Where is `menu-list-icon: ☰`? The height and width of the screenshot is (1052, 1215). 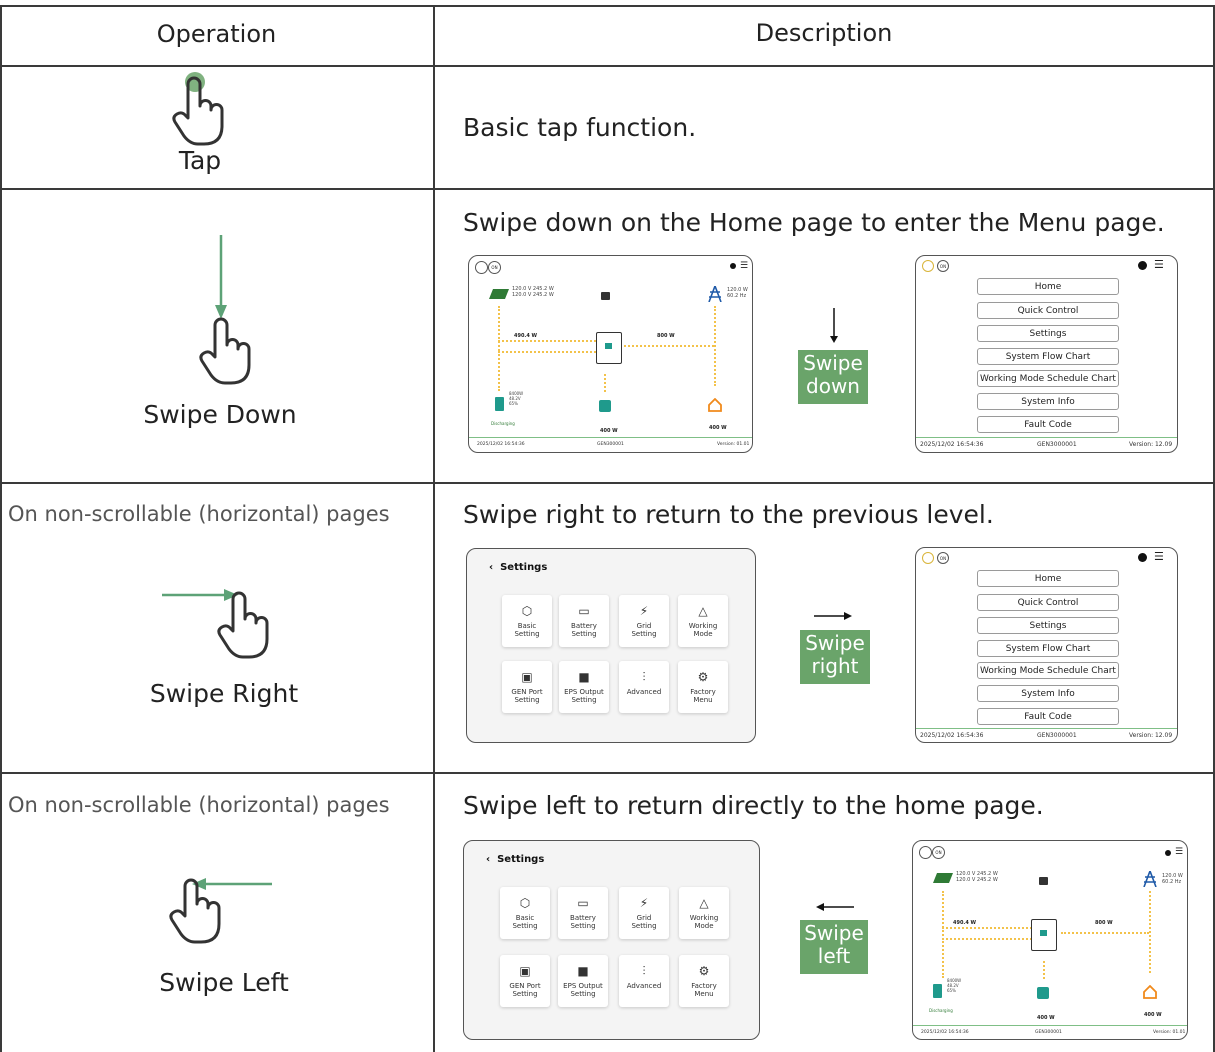 menu-list-icon: ☰ is located at coordinates (1159, 264).